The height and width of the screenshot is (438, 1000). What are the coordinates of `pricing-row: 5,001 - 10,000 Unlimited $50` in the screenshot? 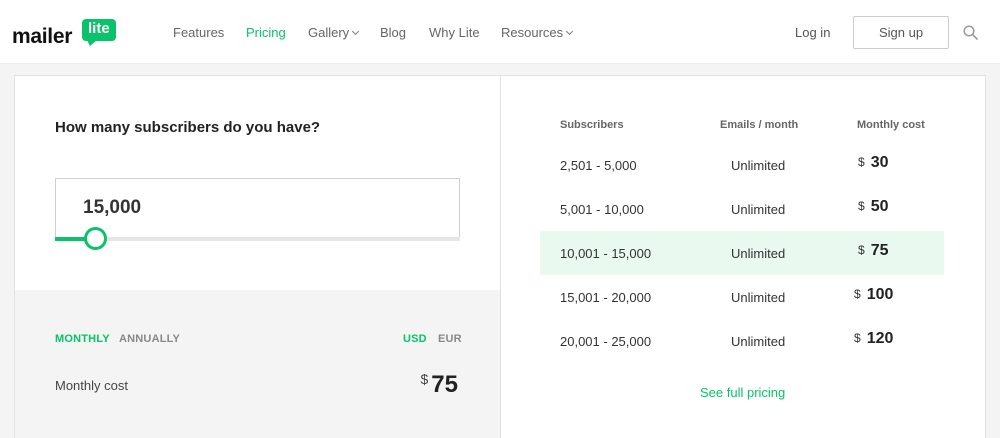 It's located at (742, 209).